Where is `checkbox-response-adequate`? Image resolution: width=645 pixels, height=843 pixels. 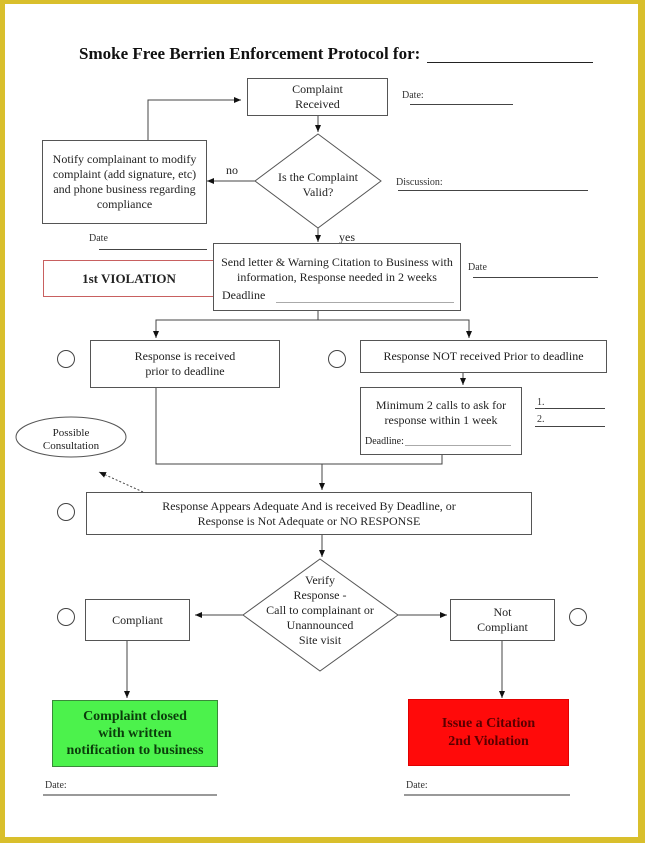 checkbox-response-adequate is located at coordinates (66, 512).